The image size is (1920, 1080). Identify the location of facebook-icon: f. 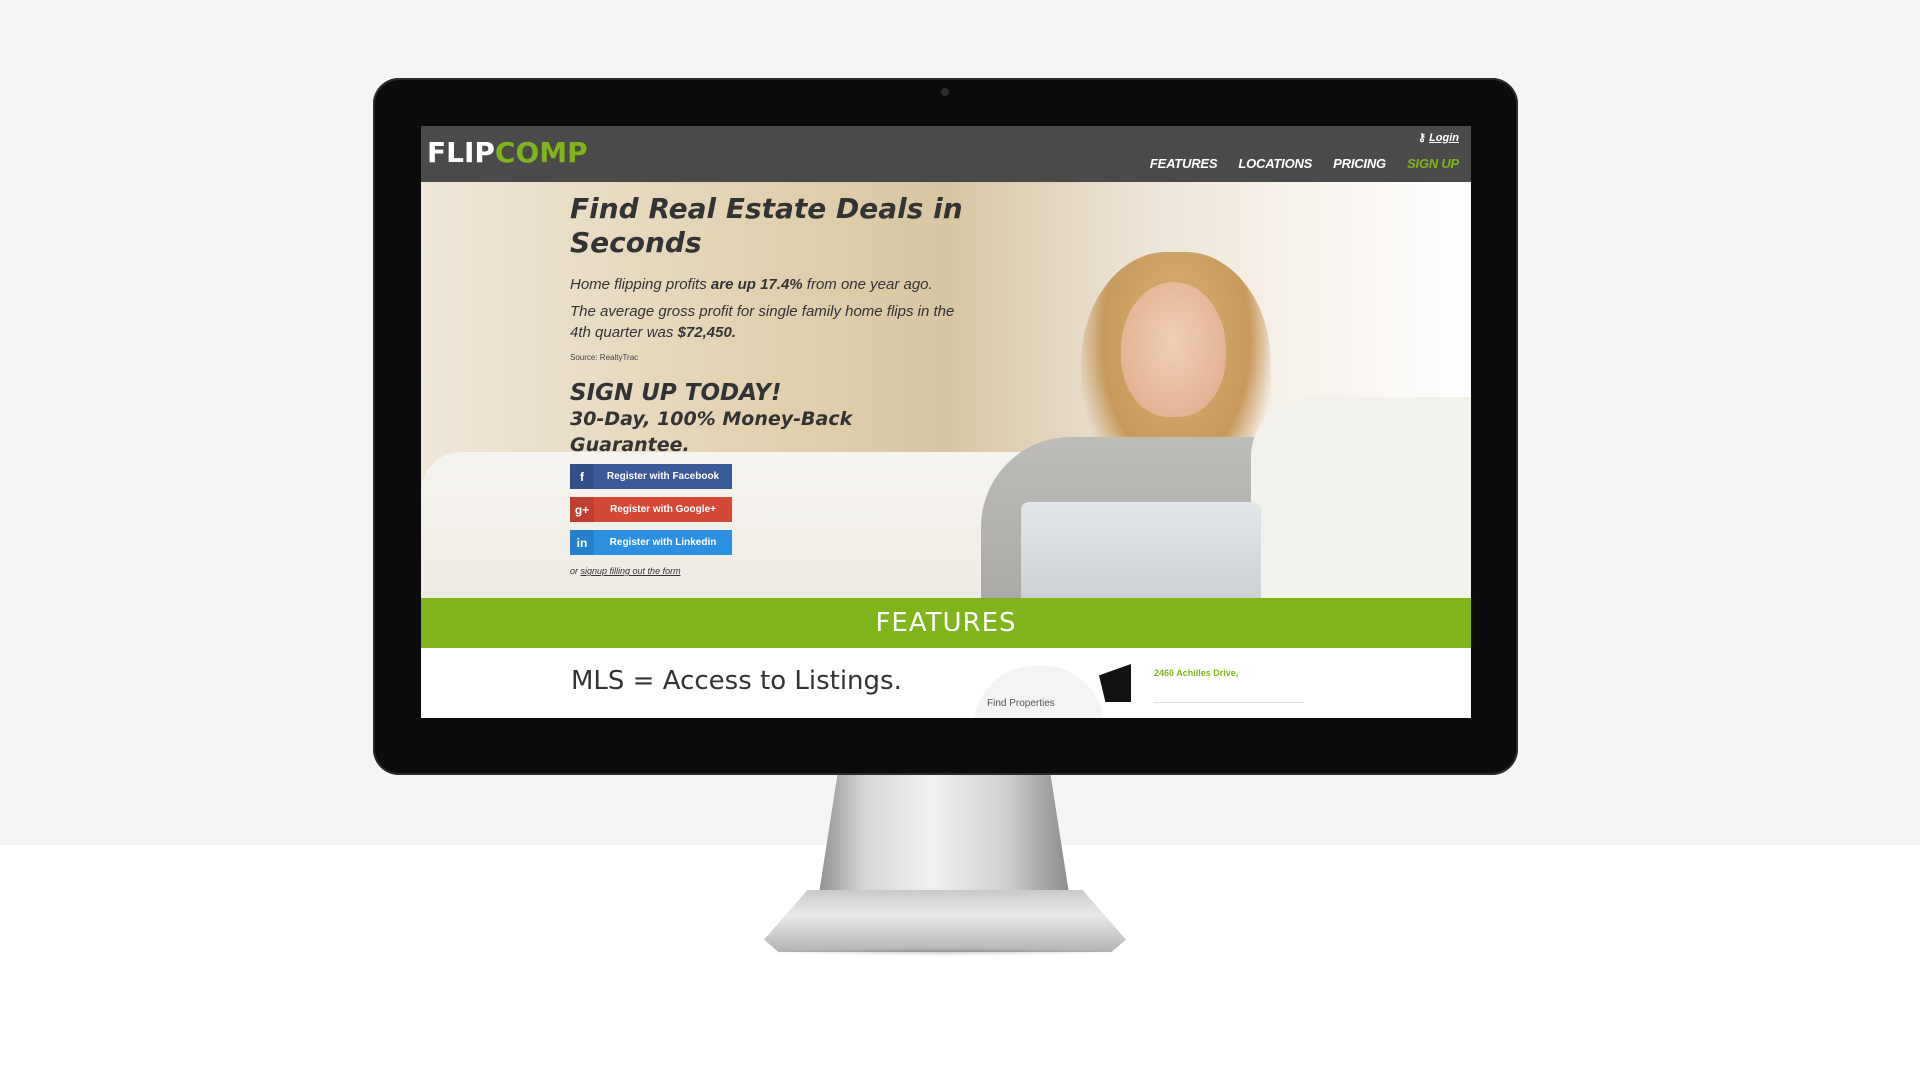
(582, 476).